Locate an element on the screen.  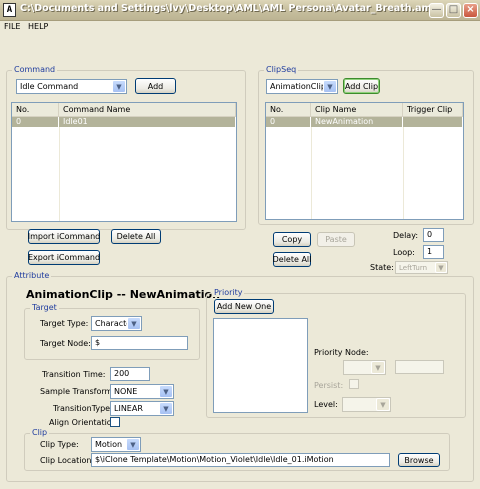
copy-button: Copy is located at coordinates (292, 239).